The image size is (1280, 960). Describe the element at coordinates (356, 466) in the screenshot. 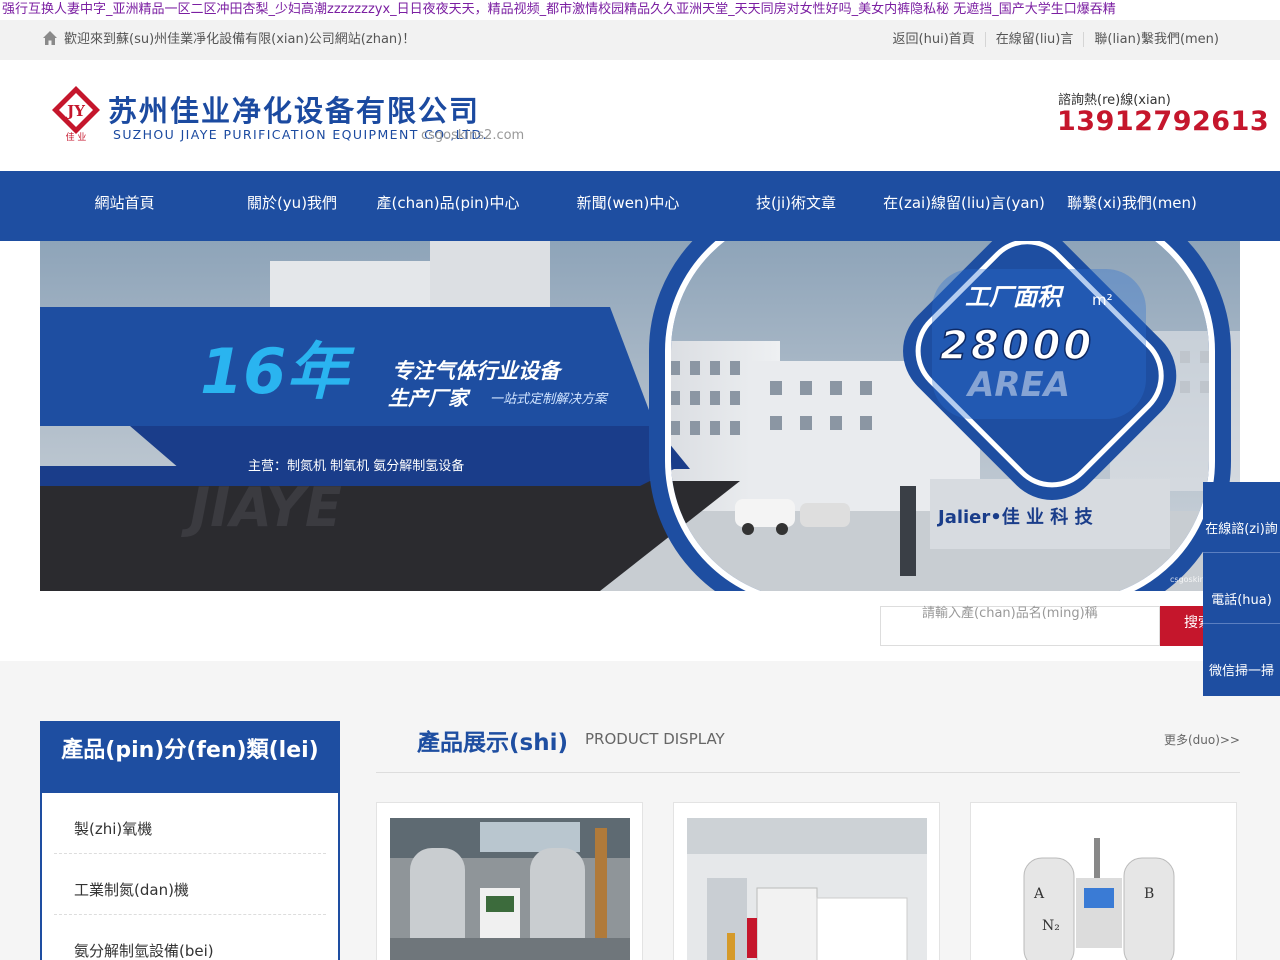

I see `banner-main-products: 主营：制氮机 制氧机 氨分解制氢设备` at that location.